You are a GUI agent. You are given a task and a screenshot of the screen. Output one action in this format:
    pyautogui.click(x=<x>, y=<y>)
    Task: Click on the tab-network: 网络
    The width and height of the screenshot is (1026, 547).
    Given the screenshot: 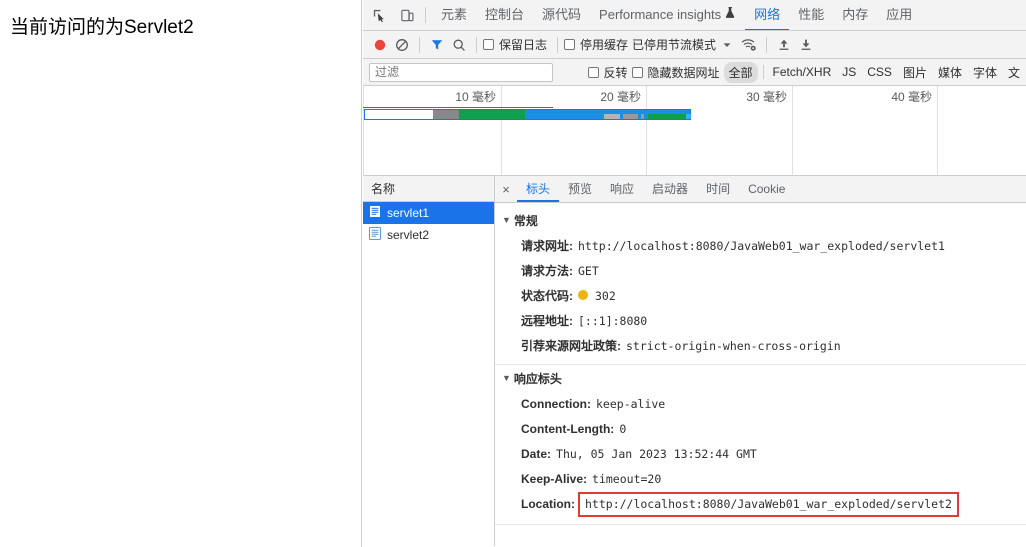 What is the action you would take?
    pyautogui.click(x=767, y=15)
    